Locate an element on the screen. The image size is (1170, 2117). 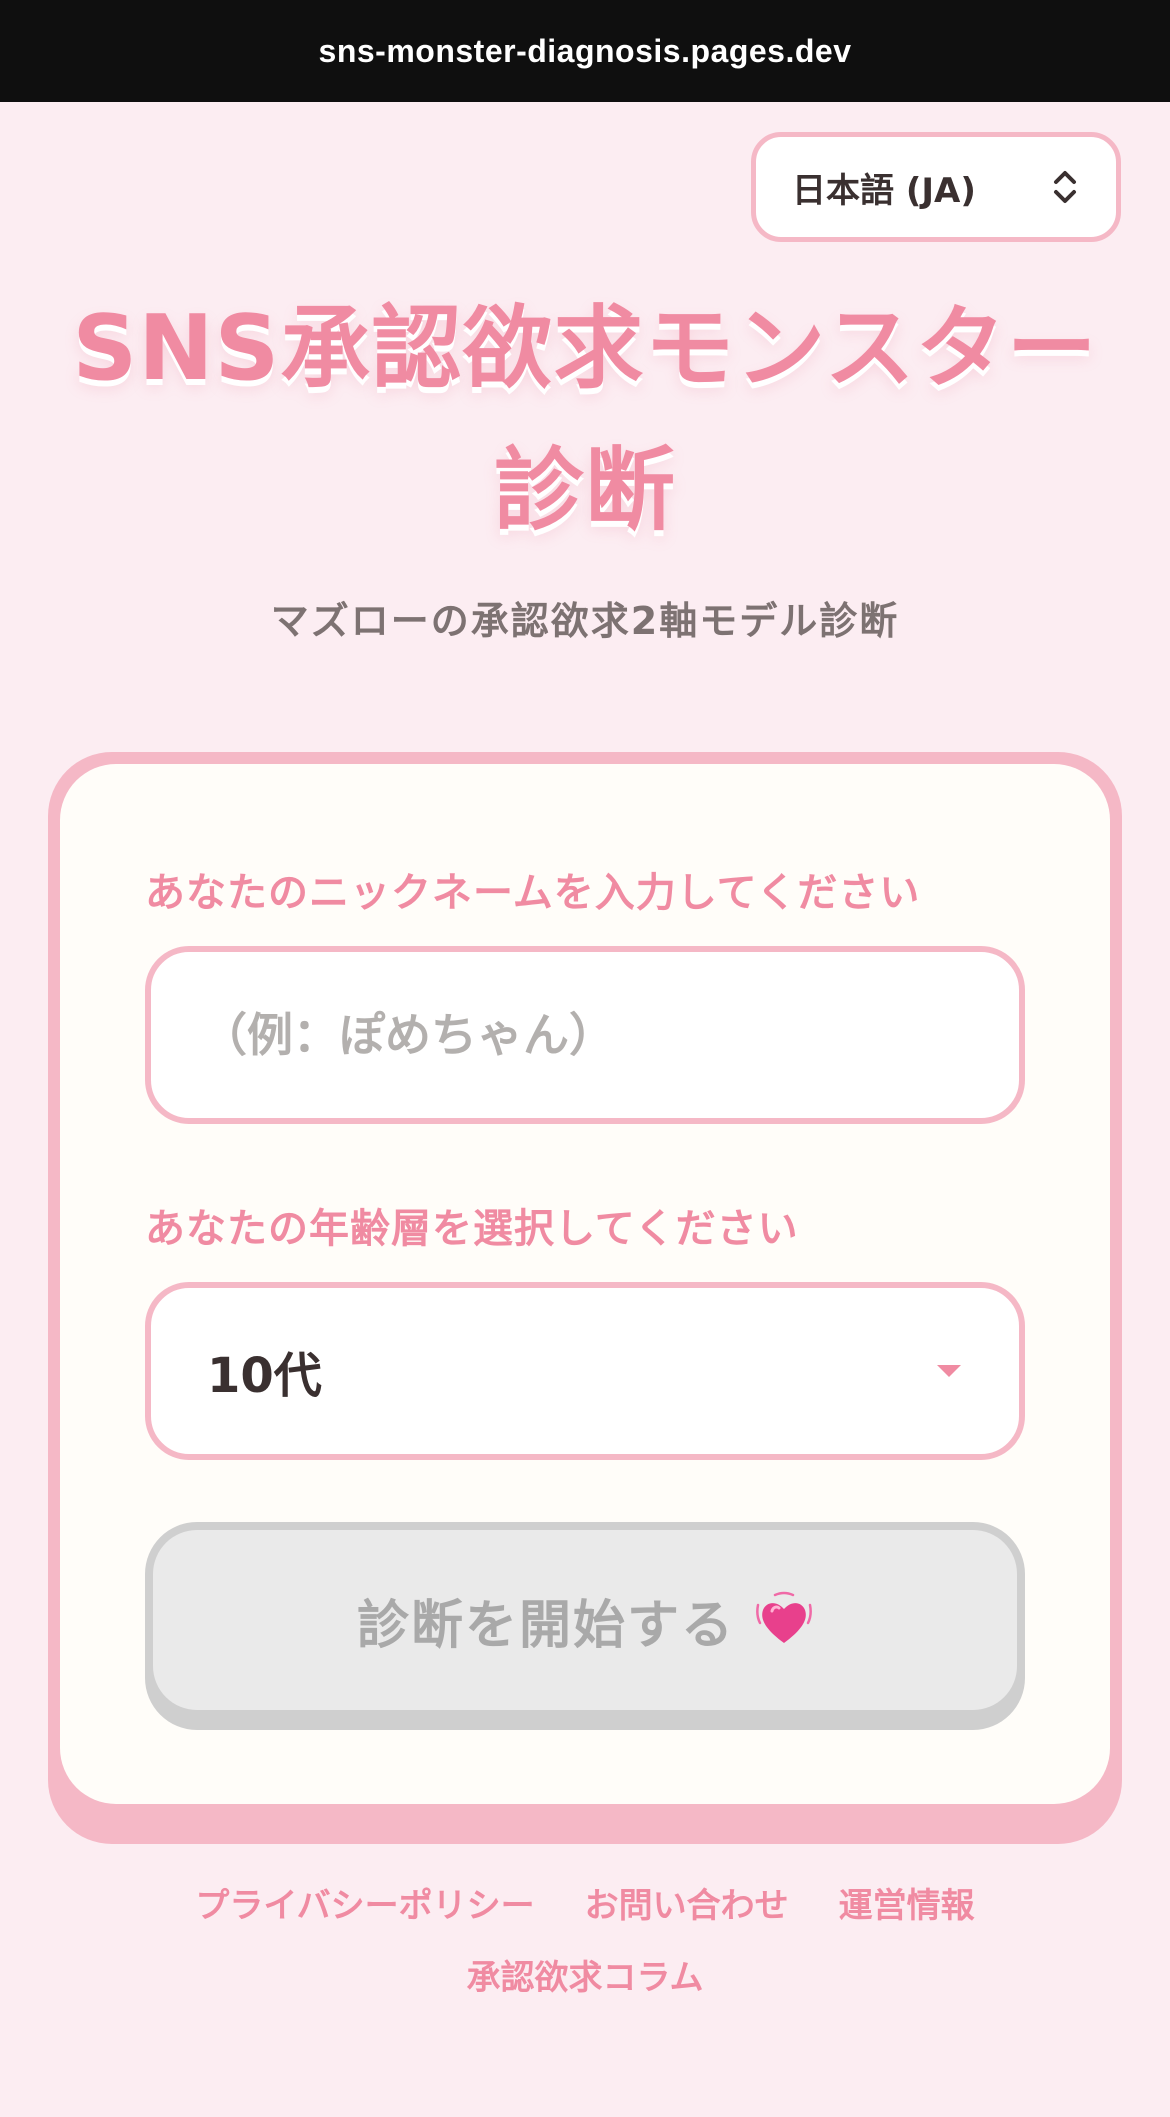
growing-heart-icon is located at coordinates (784, 1617).